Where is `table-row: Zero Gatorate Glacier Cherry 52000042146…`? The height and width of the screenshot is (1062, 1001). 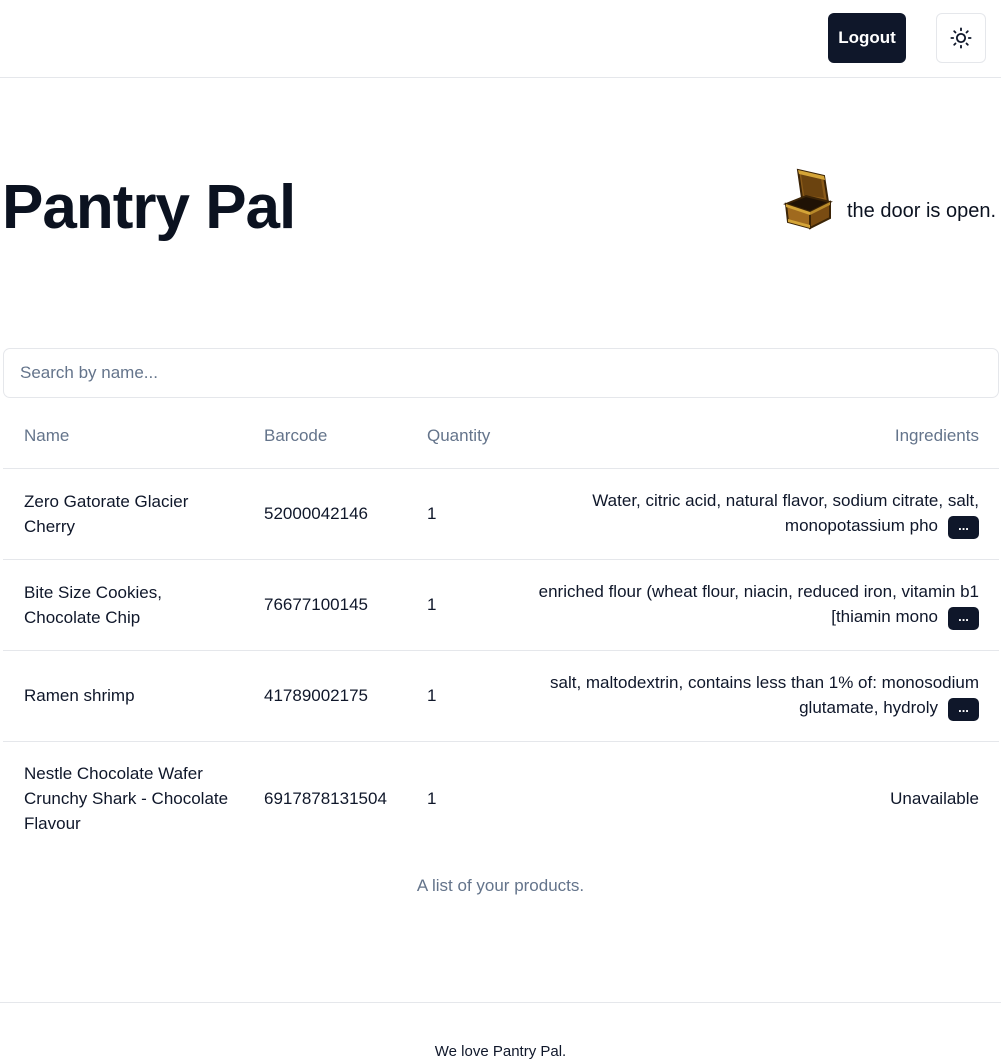 table-row: Zero Gatorate Glacier Cherry 52000042146… is located at coordinates (501, 514).